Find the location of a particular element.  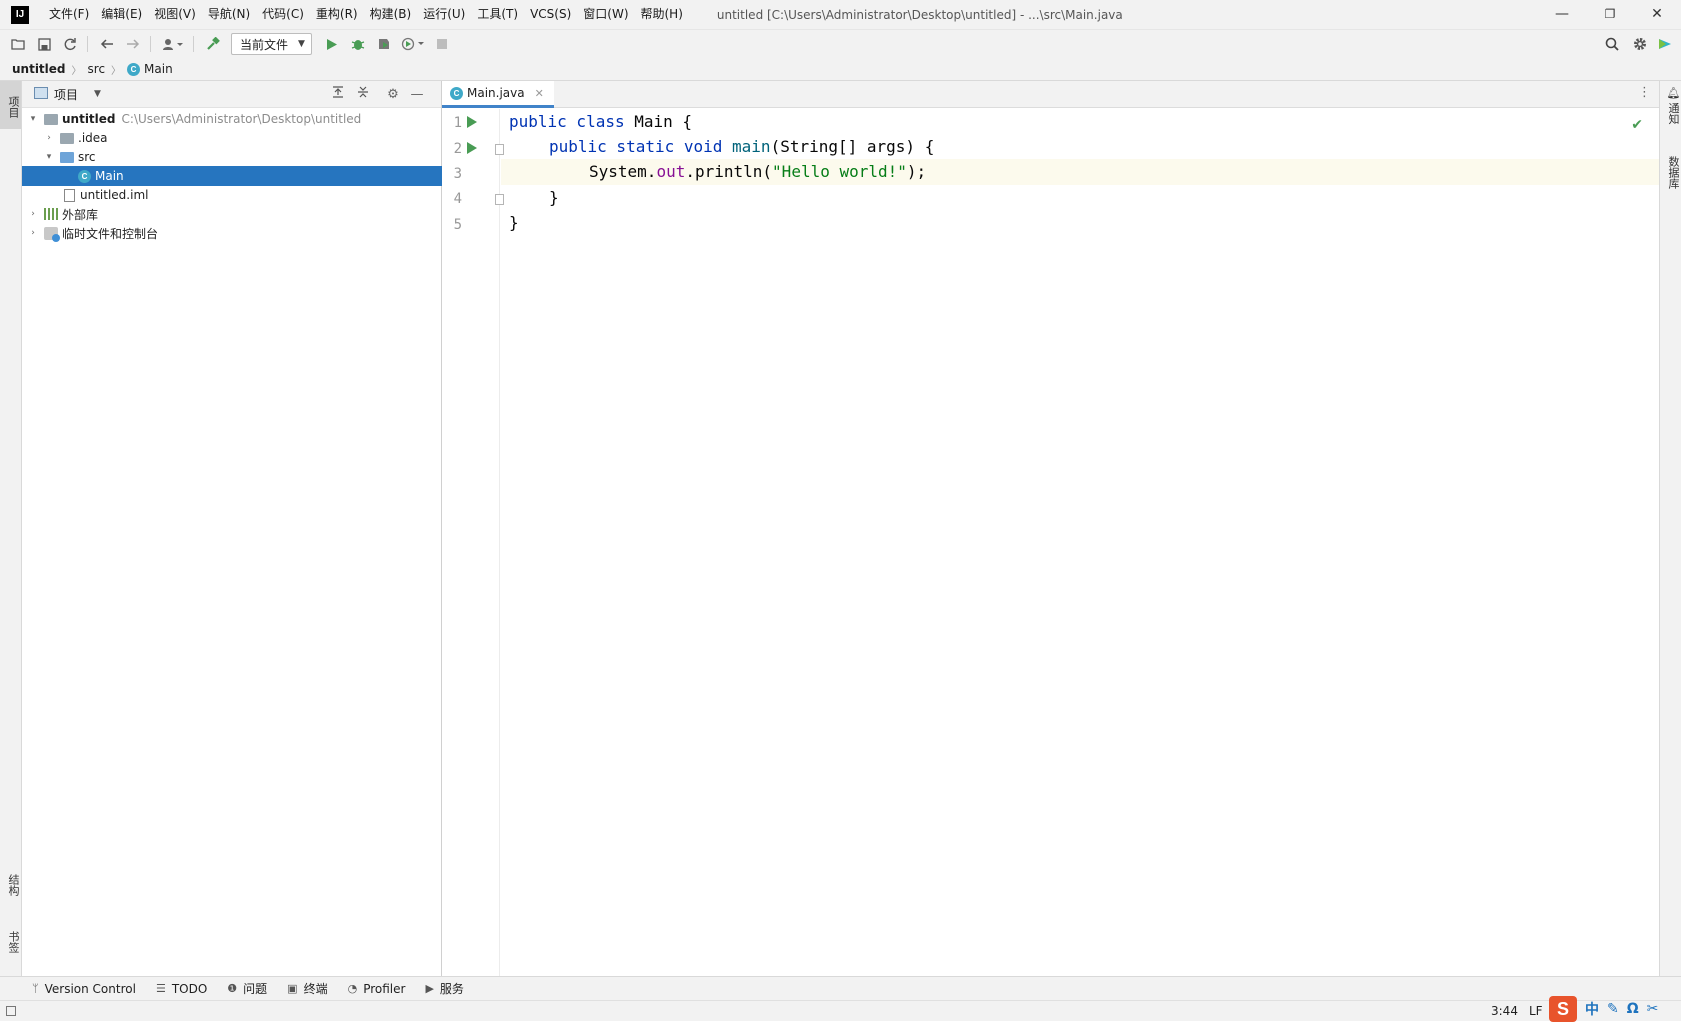

breadcrumb-project: untitled is located at coordinates (39, 69).